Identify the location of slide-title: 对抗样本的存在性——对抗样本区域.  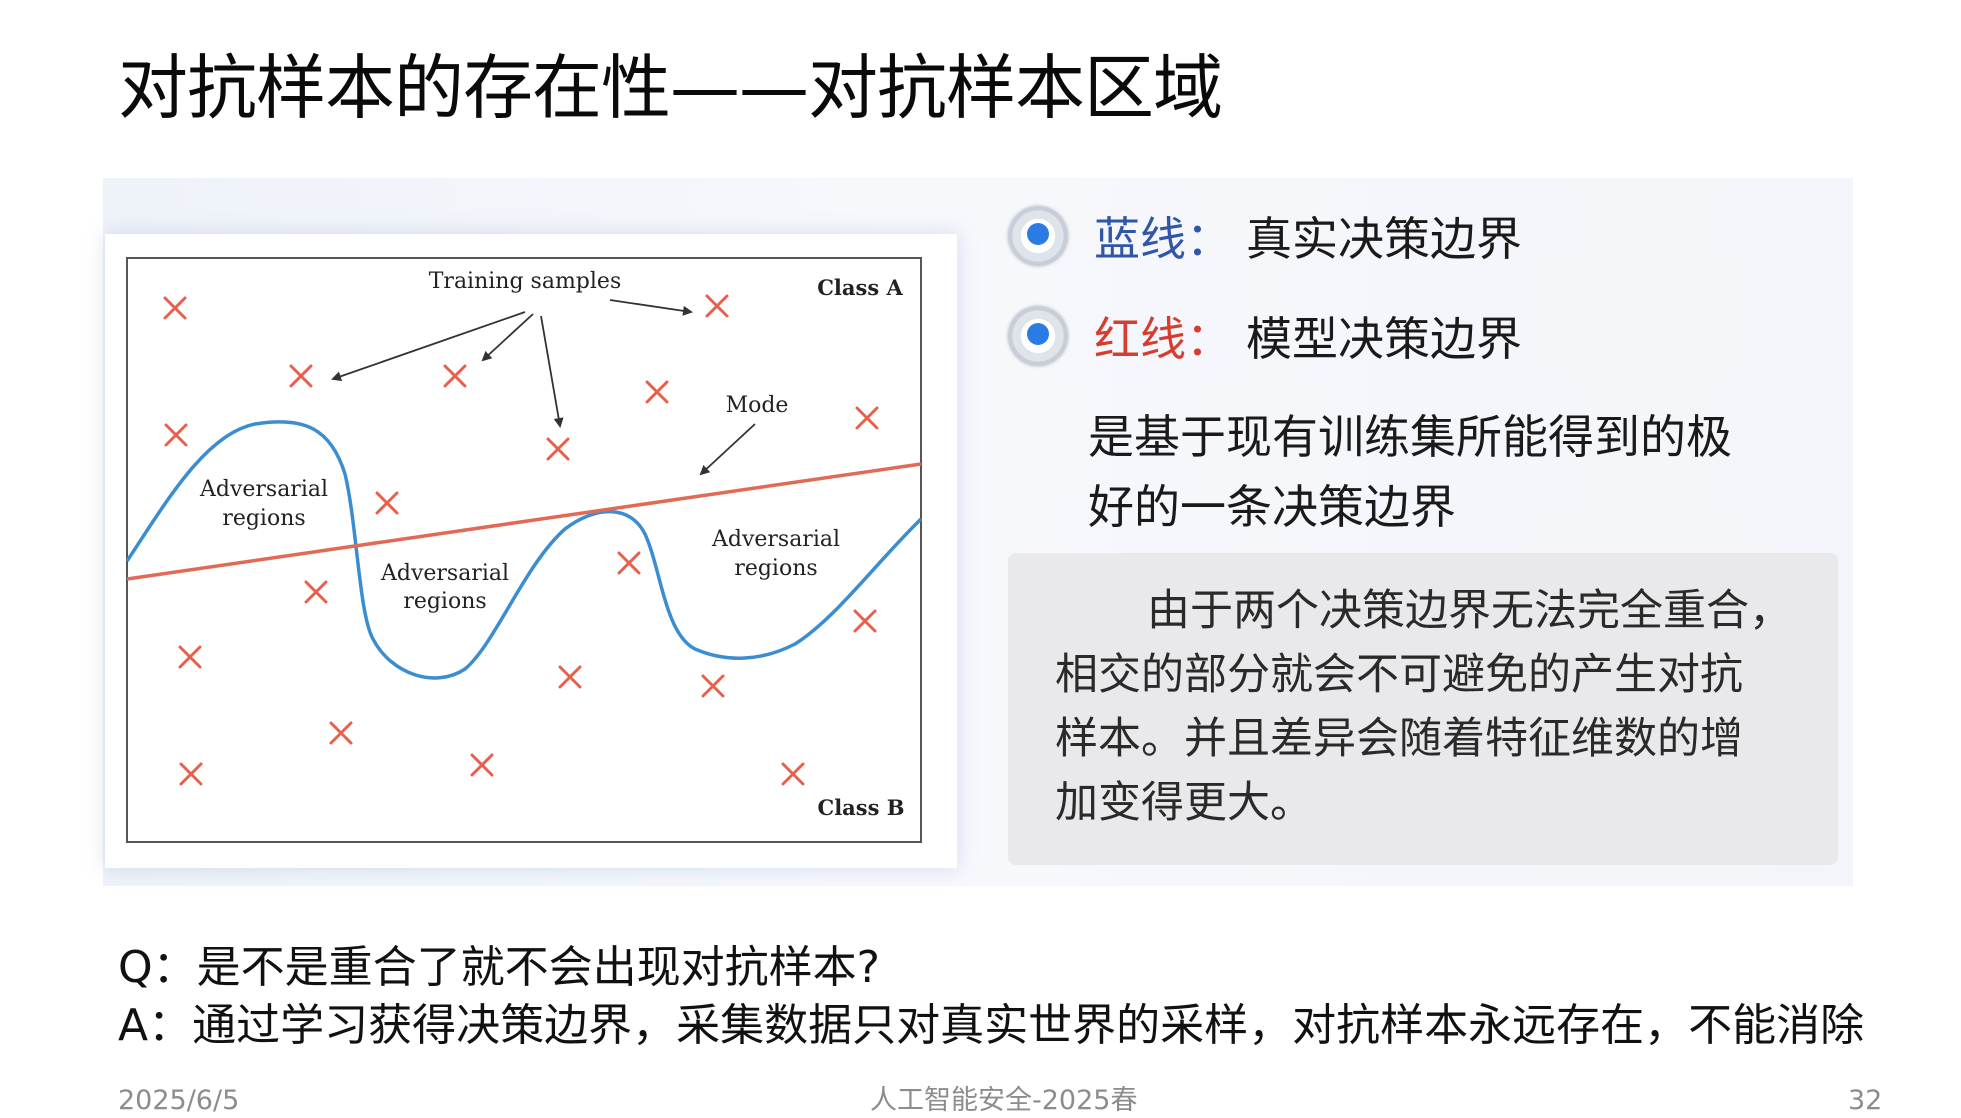
(670, 88).